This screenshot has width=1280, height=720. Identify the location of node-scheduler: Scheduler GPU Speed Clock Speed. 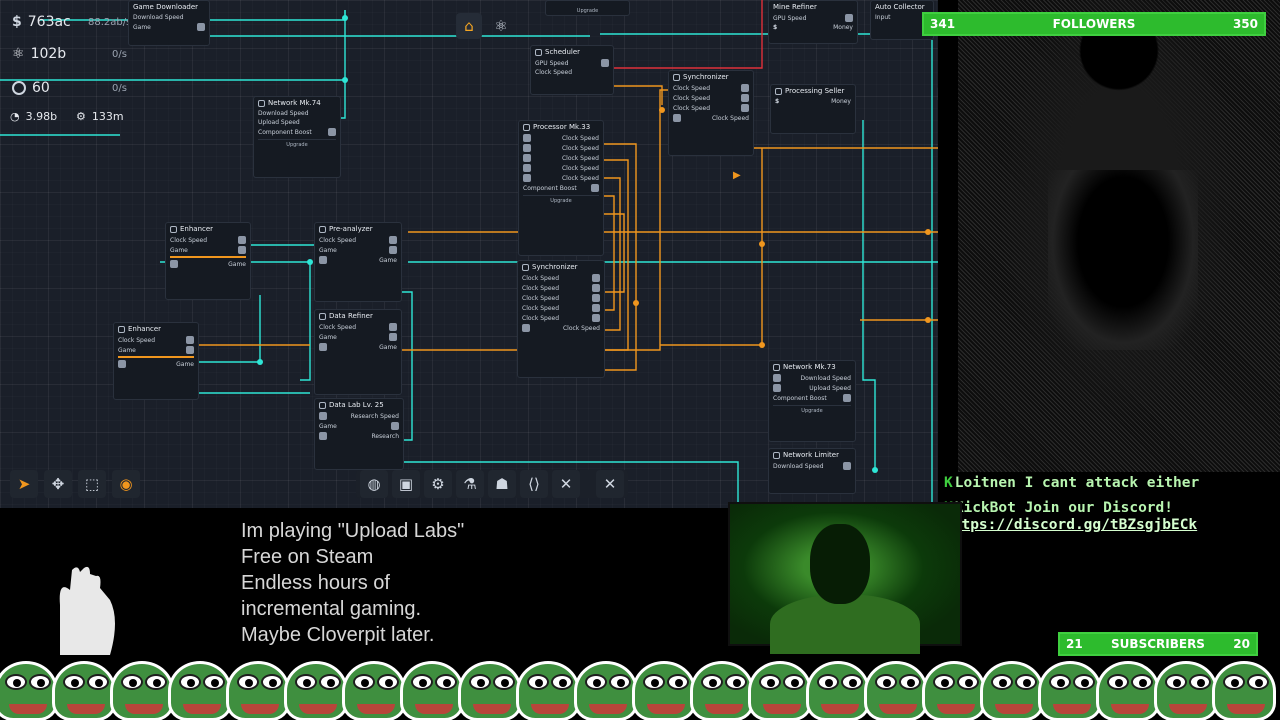
(572, 70).